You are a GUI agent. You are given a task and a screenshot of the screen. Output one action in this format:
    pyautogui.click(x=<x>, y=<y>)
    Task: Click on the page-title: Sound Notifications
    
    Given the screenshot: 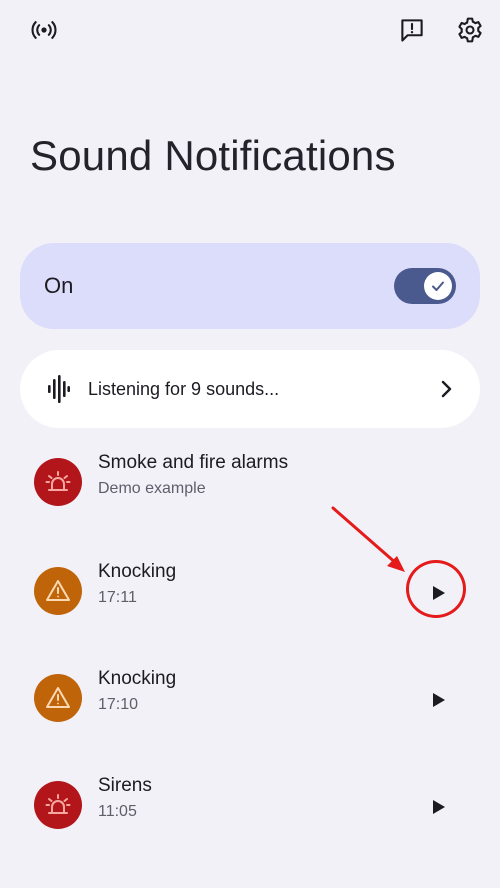 What is the action you would take?
    pyautogui.click(x=213, y=155)
    